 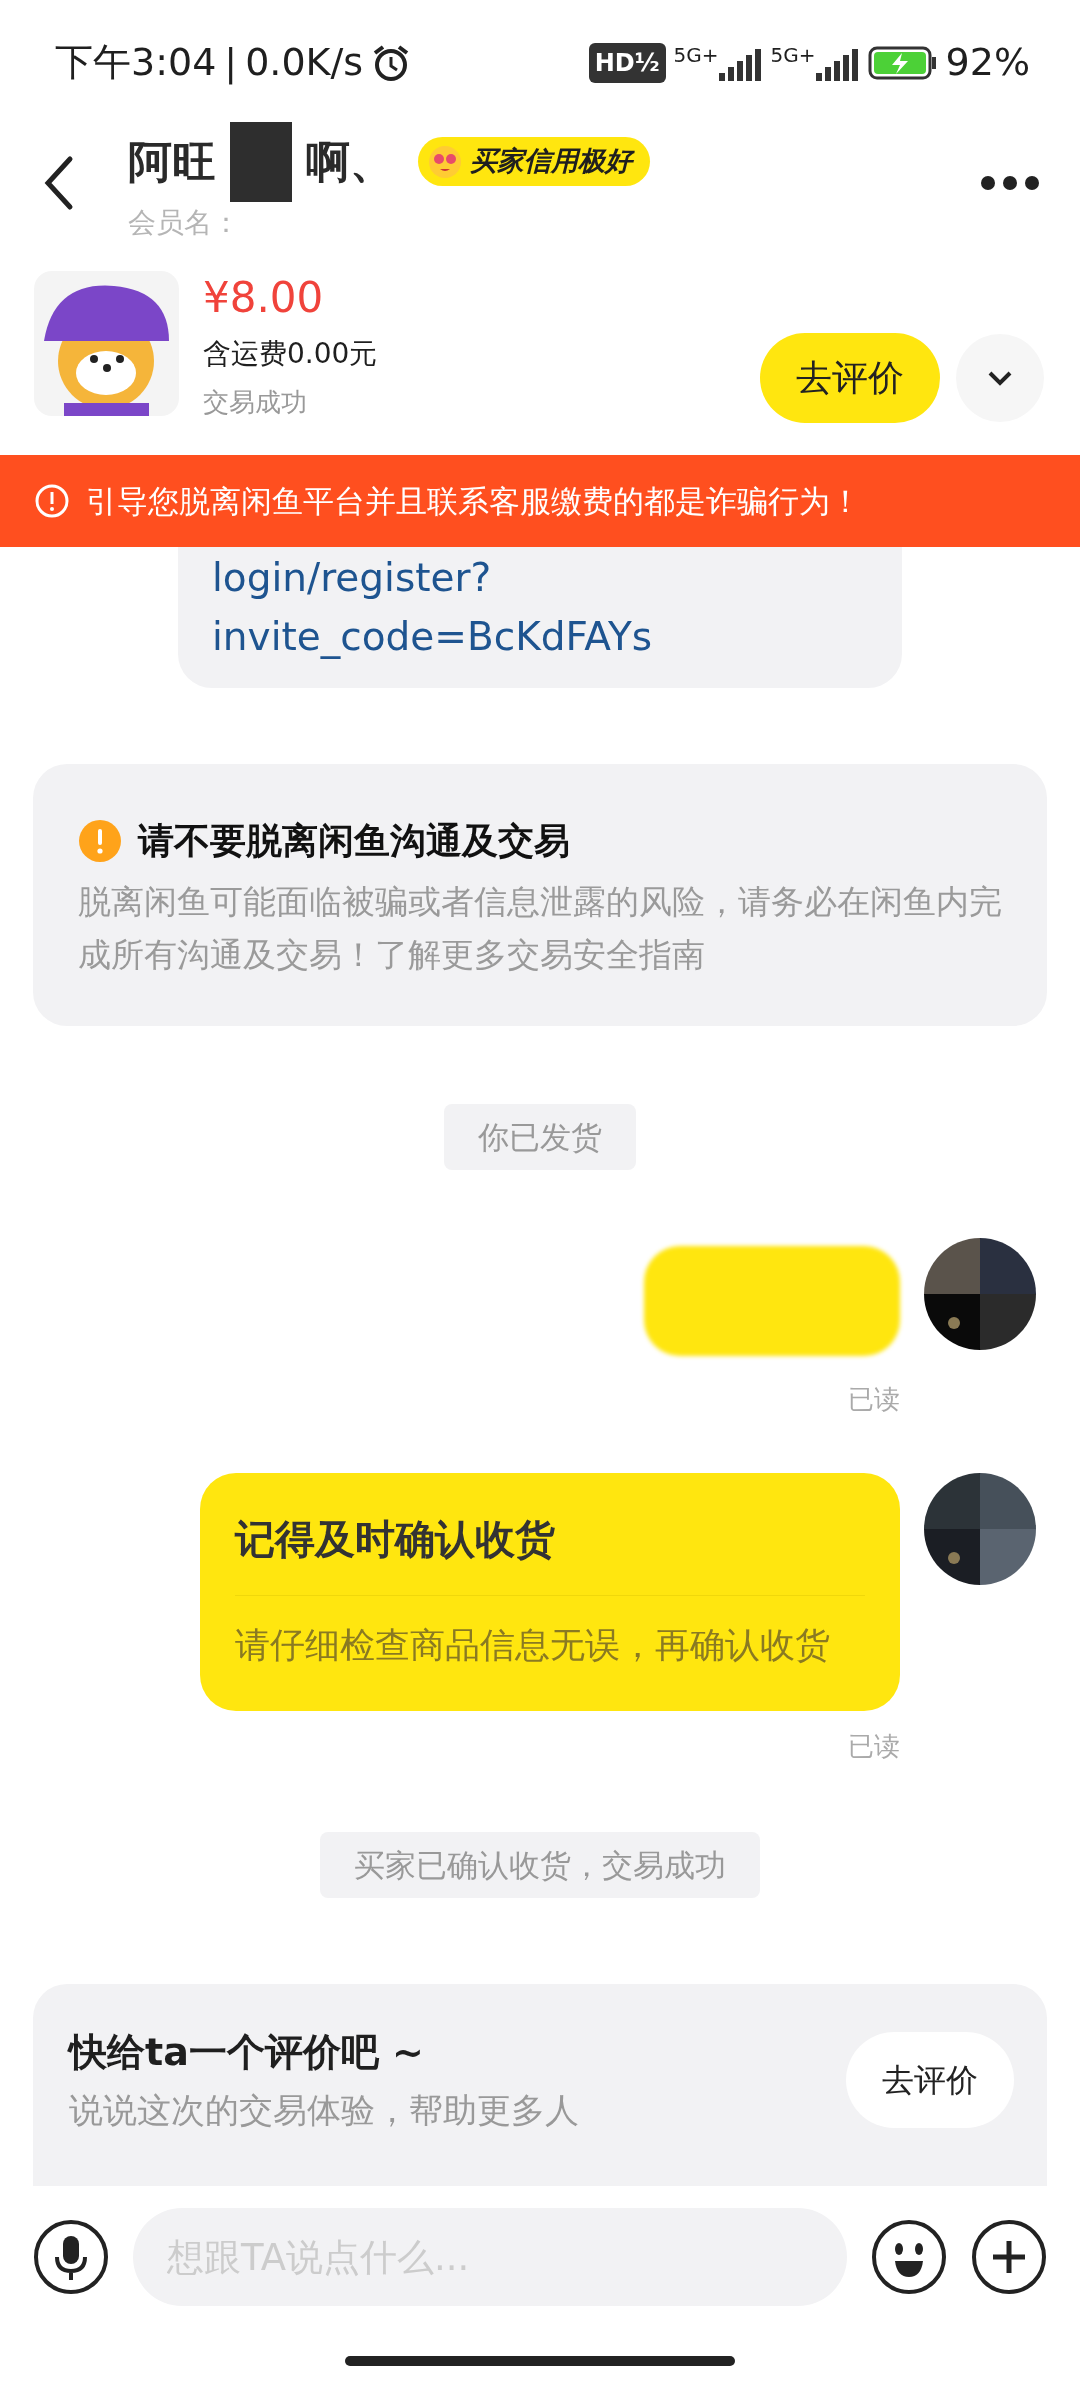 I want to click on contact-name: 阿旺, so click(x=172, y=161).